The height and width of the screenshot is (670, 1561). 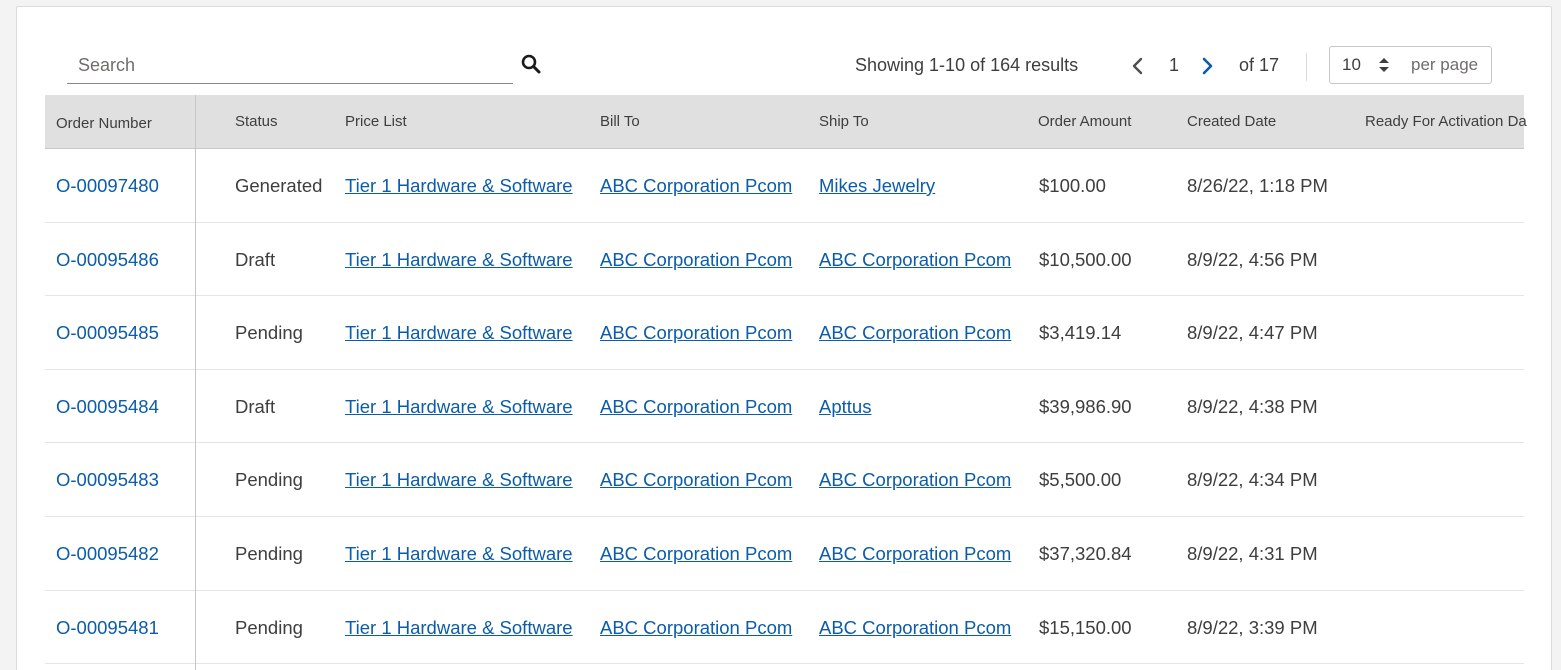 I want to click on order-amount-cell: $39,986.90, so click(x=1085, y=406).